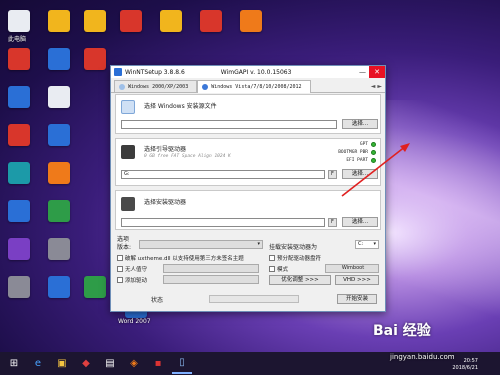  What do you see at coordinates (229, 124) in the screenshot?
I see `source-path-input` at bounding box center [229, 124].